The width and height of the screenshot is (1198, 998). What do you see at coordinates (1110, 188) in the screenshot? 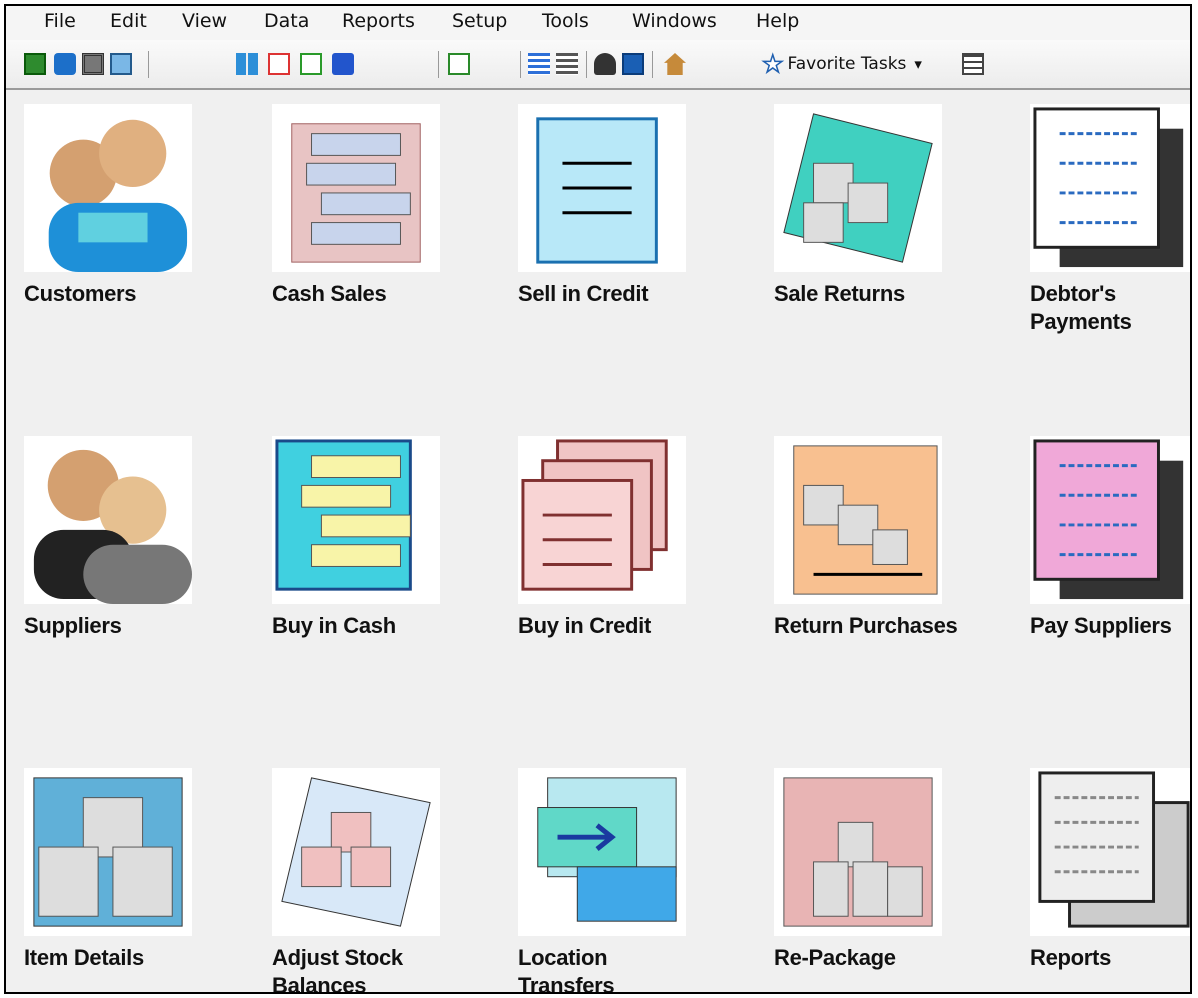
I see `debtors-payments-icon` at bounding box center [1110, 188].